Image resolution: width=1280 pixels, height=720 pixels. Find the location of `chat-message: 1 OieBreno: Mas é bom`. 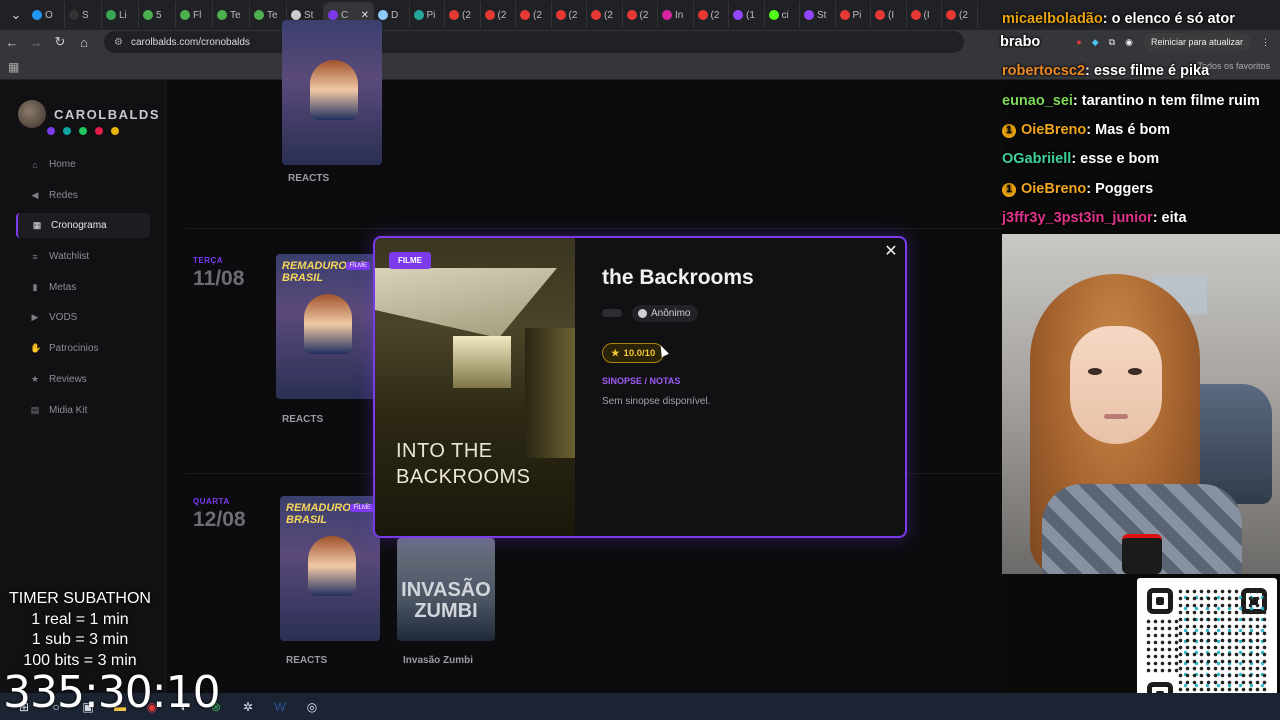

chat-message: 1 OieBreno: Mas é bom is located at coordinates (1086, 130).